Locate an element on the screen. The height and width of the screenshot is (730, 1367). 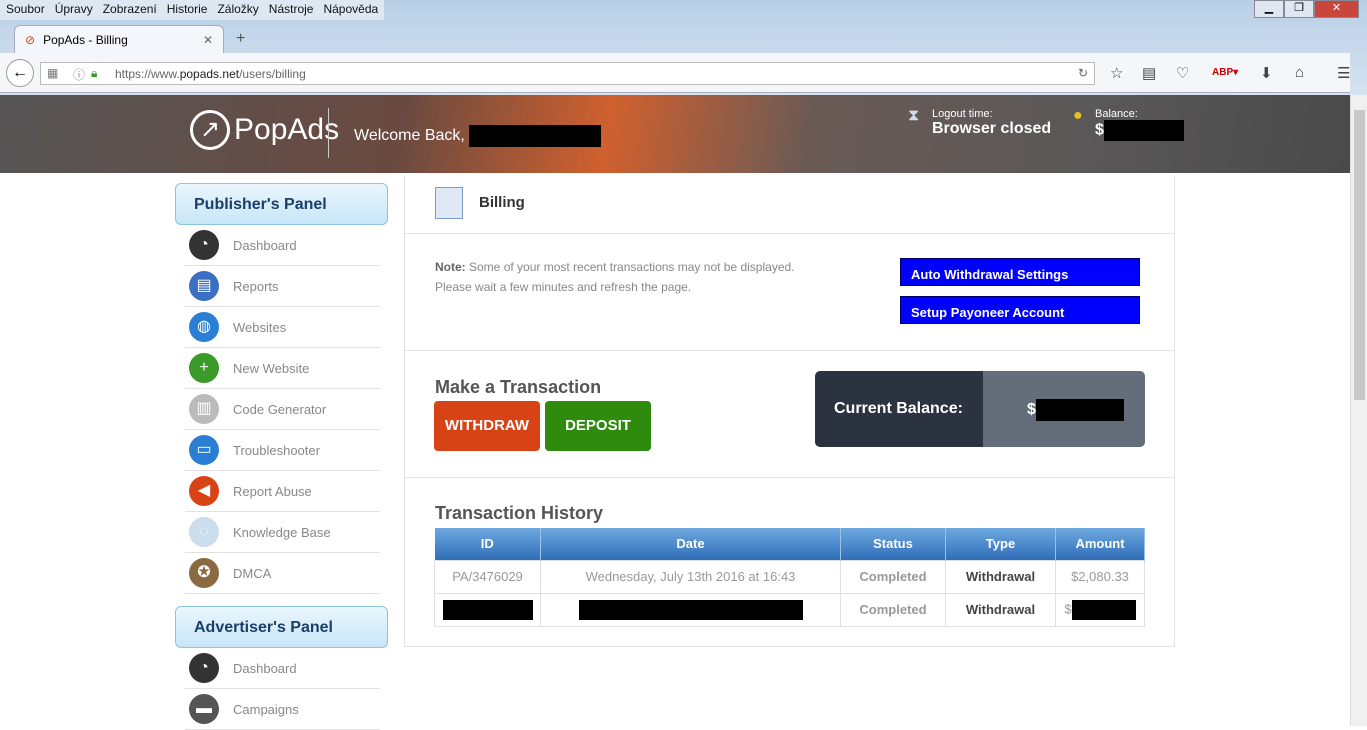
sidebar-item-label: Troubleshooter is located at coordinates (276, 450).